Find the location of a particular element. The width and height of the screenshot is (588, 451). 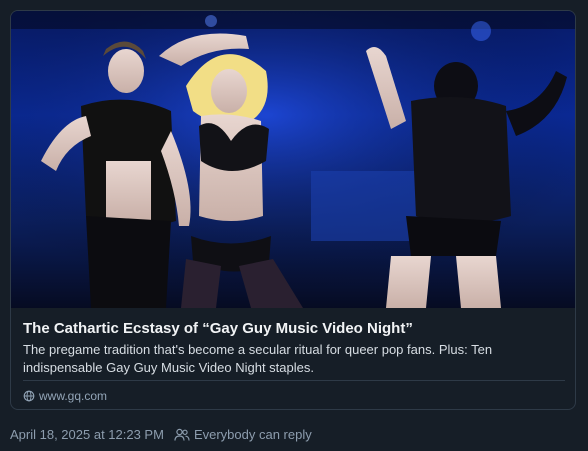

link-card-domain-text: www.gq.com is located at coordinates (73, 396).